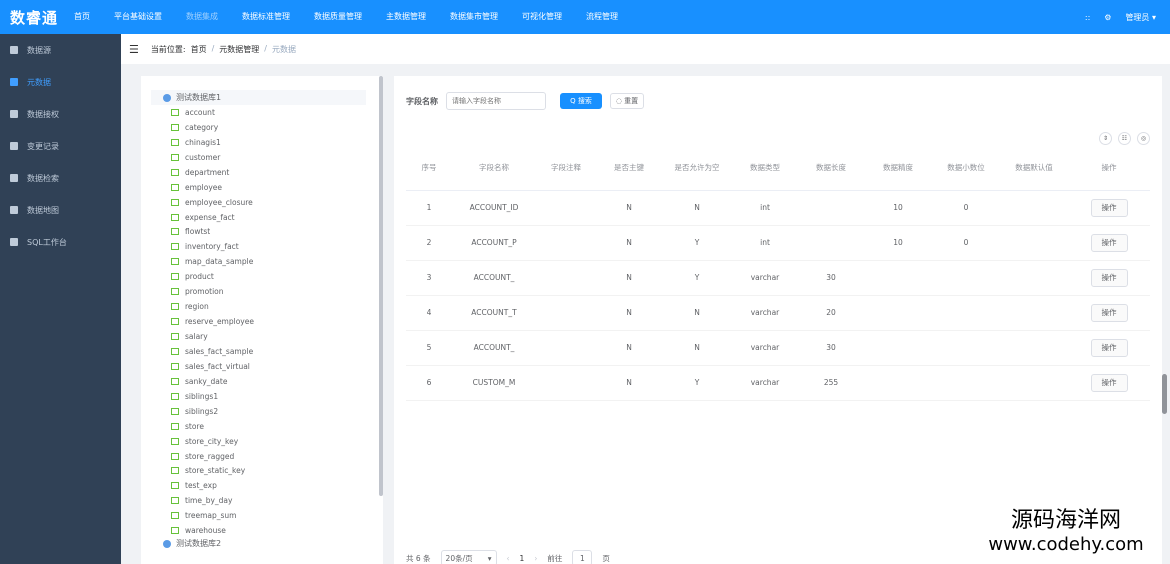  What do you see at coordinates (60, 242) in the screenshot?
I see `sidebar-item: SQL工作台` at bounding box center [60, 242].